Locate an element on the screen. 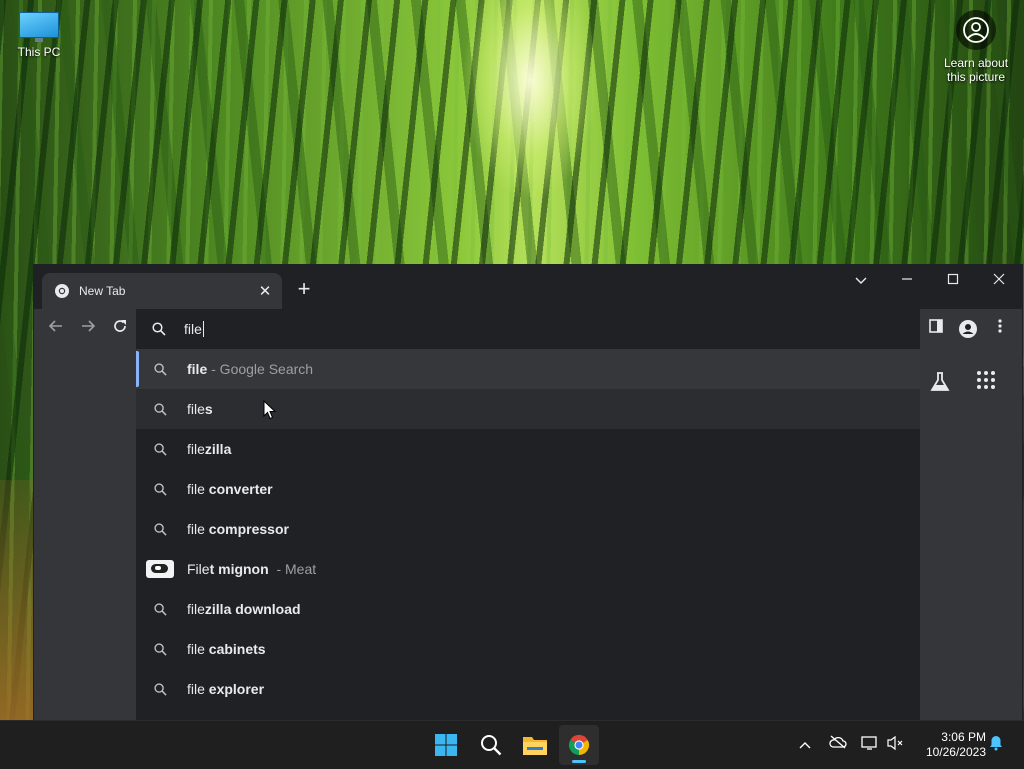  active-app-indicator is located at coordinates (579, 761).